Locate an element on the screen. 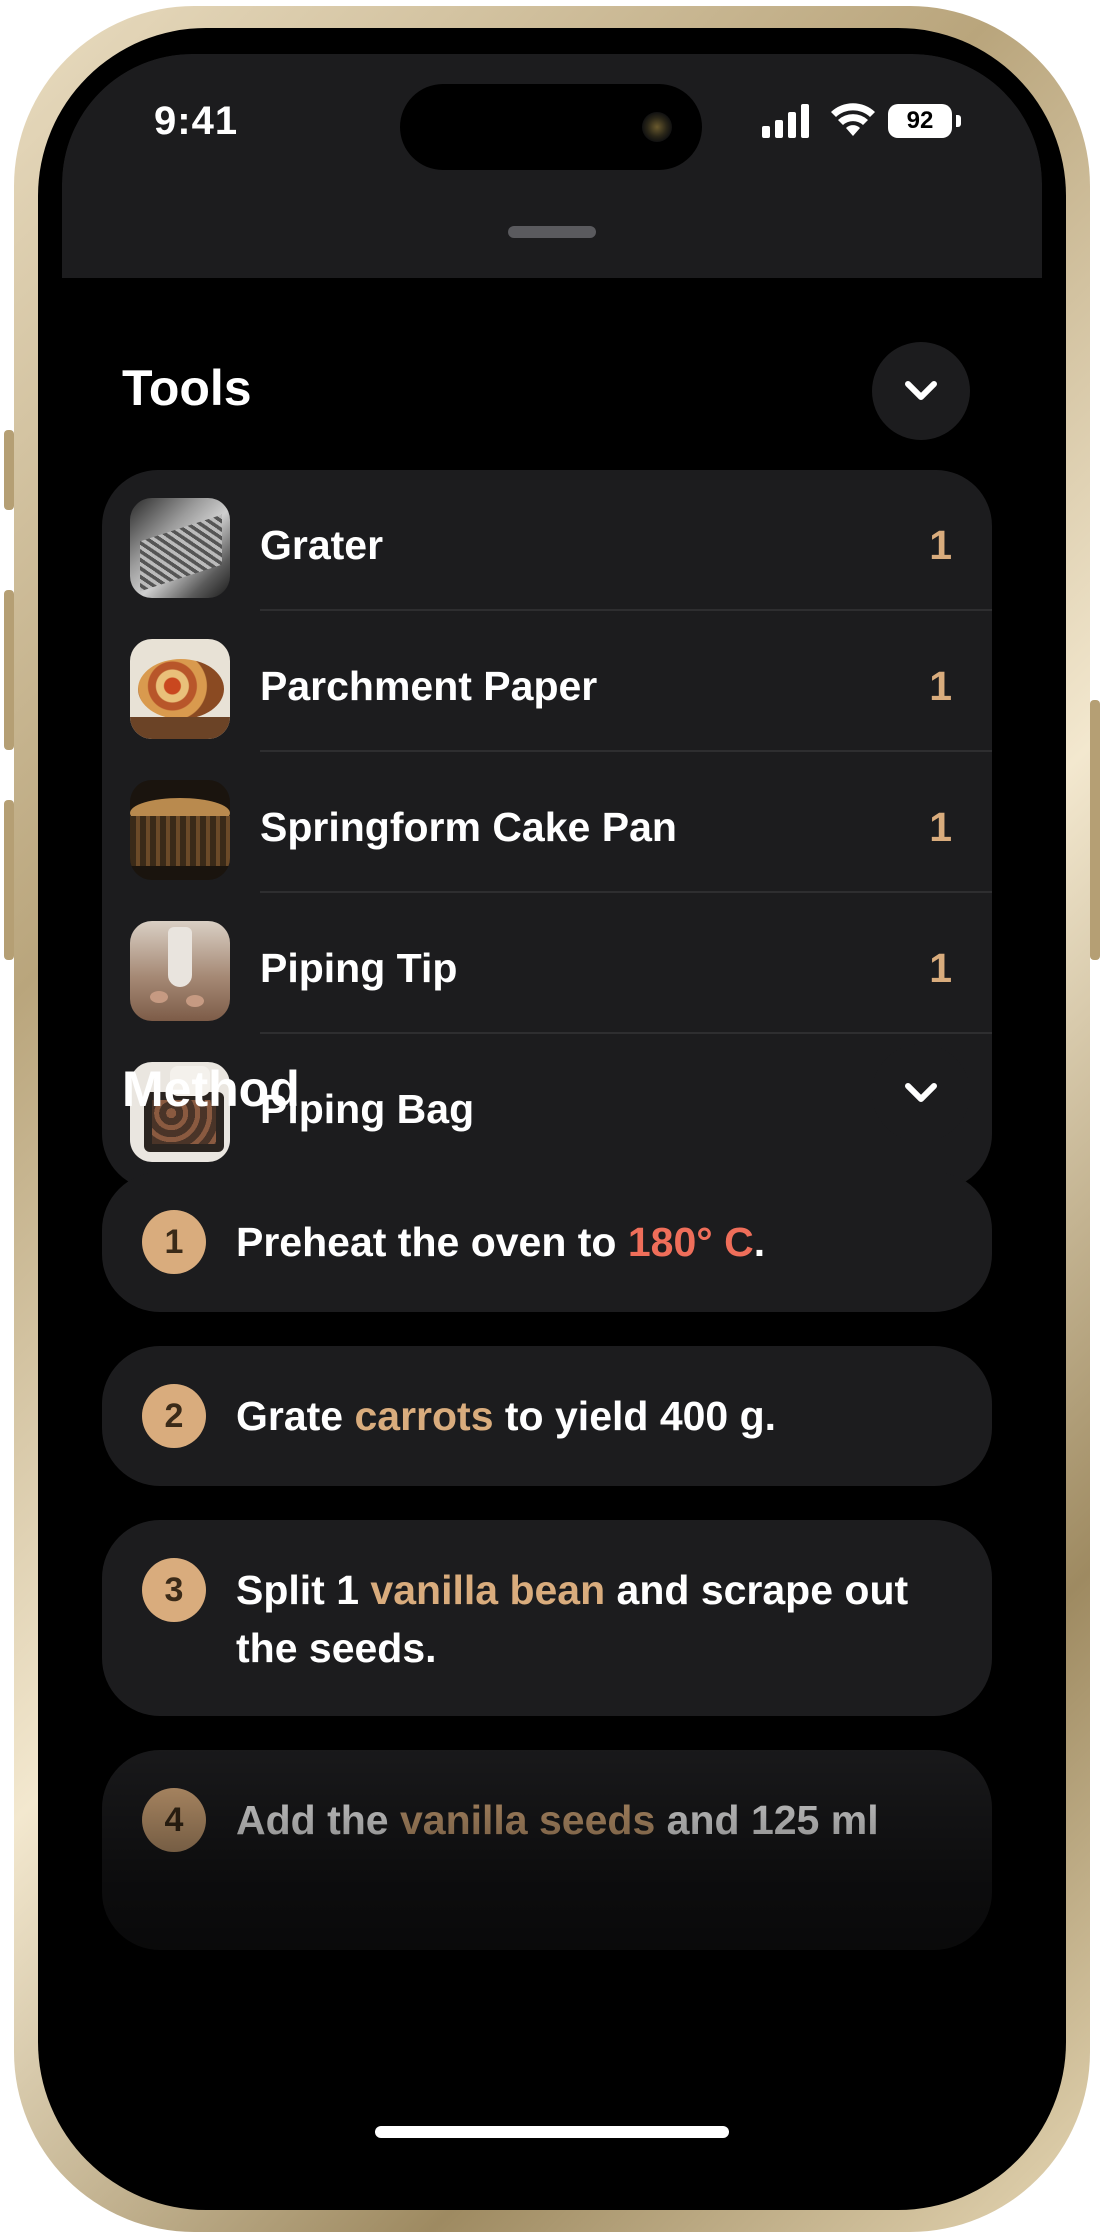 This screenshot has height=2238, width=1104. parchment-paper-thumbnail is located at coordinates (180, 689).